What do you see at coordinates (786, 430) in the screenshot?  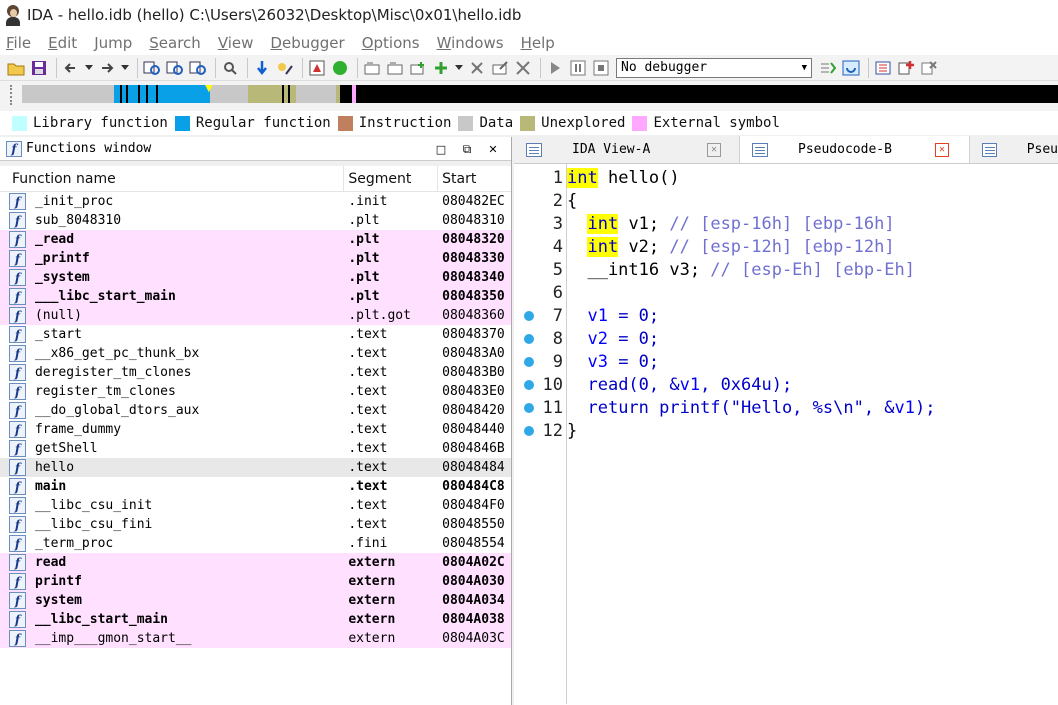 I see `code-line: 12}` at bounding box center [786, 430].